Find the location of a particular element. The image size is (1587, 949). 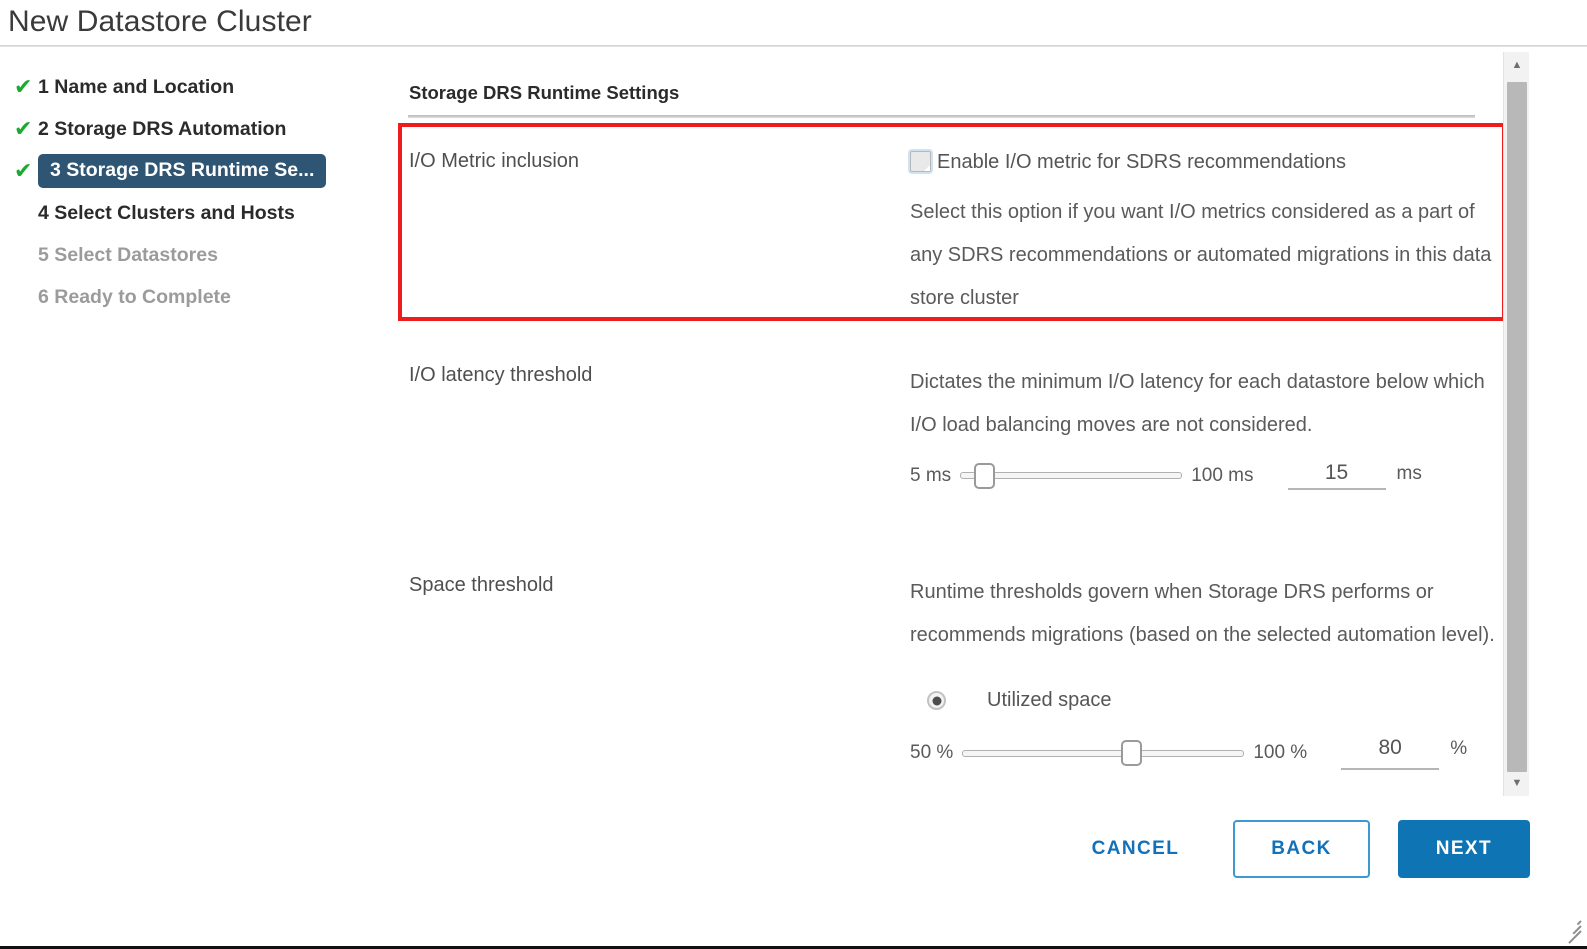

utilized-space-radio-row: Utilized space is located at coordinates (1208, 700).